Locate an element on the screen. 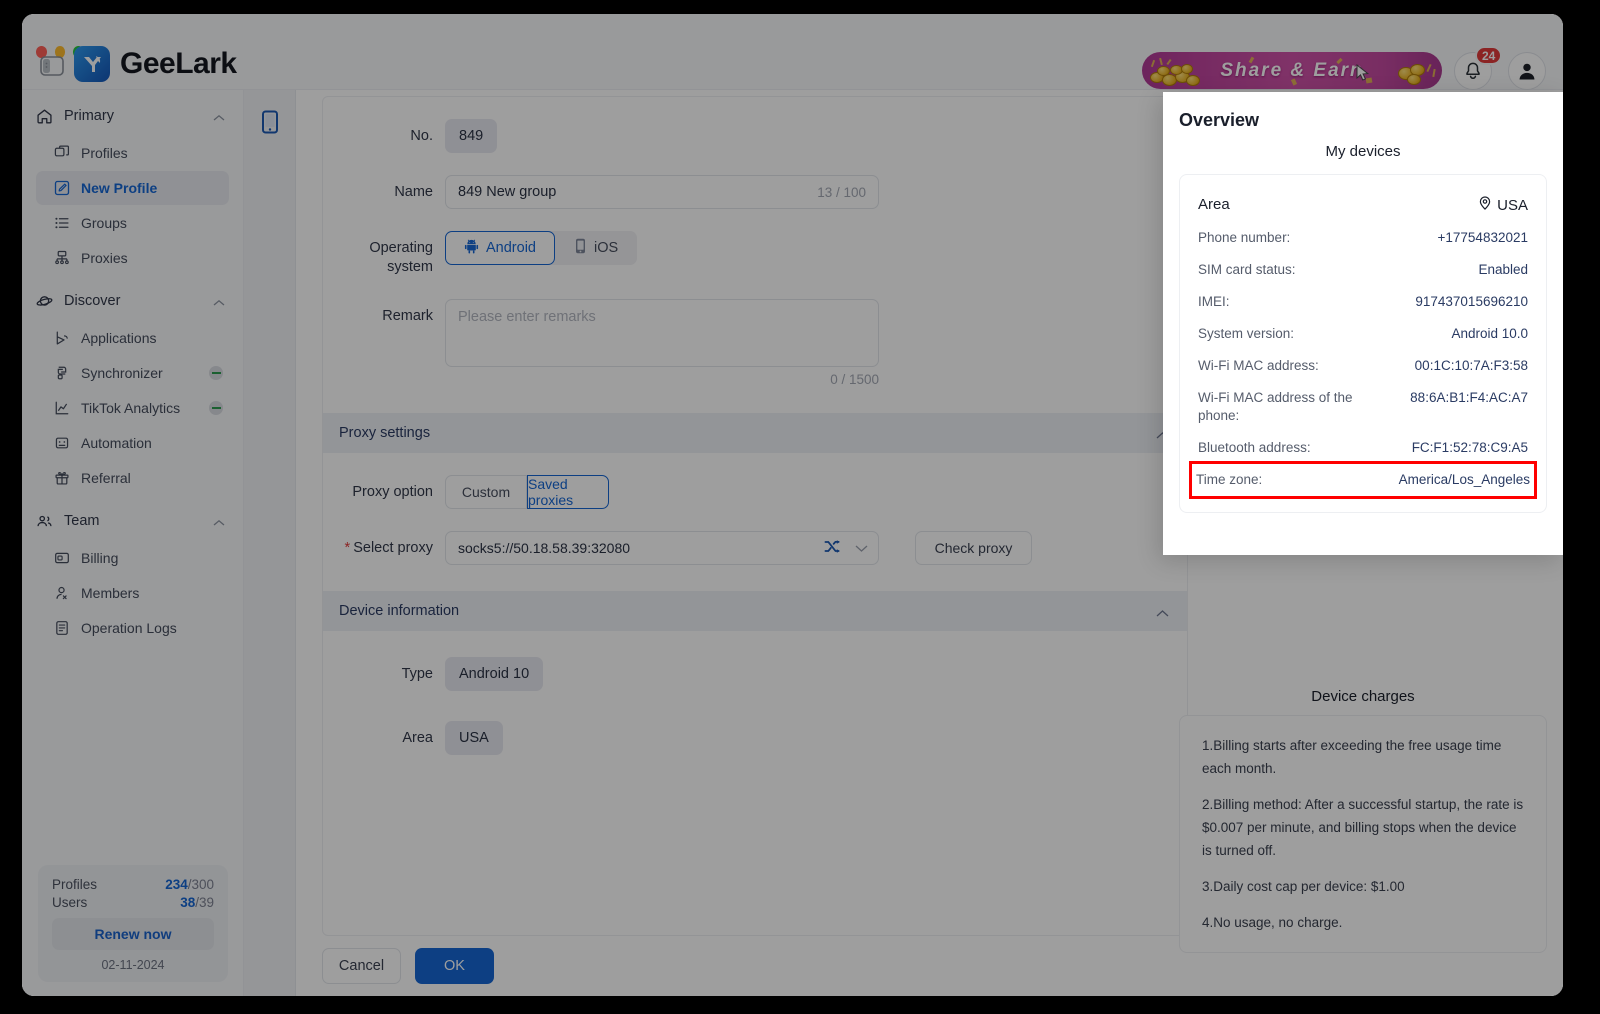  section-device-information: Device information is located at coordinates (755, 611).